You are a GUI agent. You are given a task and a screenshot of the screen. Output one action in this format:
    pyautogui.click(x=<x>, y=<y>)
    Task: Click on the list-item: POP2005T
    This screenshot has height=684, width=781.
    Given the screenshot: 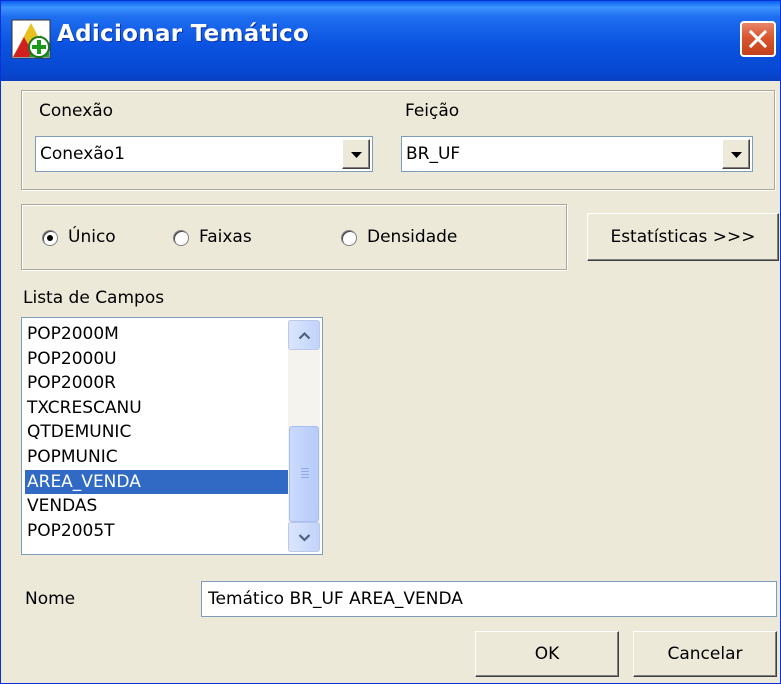 What is the action you would take?
    pyautogui.click(x=156, y=531)
    